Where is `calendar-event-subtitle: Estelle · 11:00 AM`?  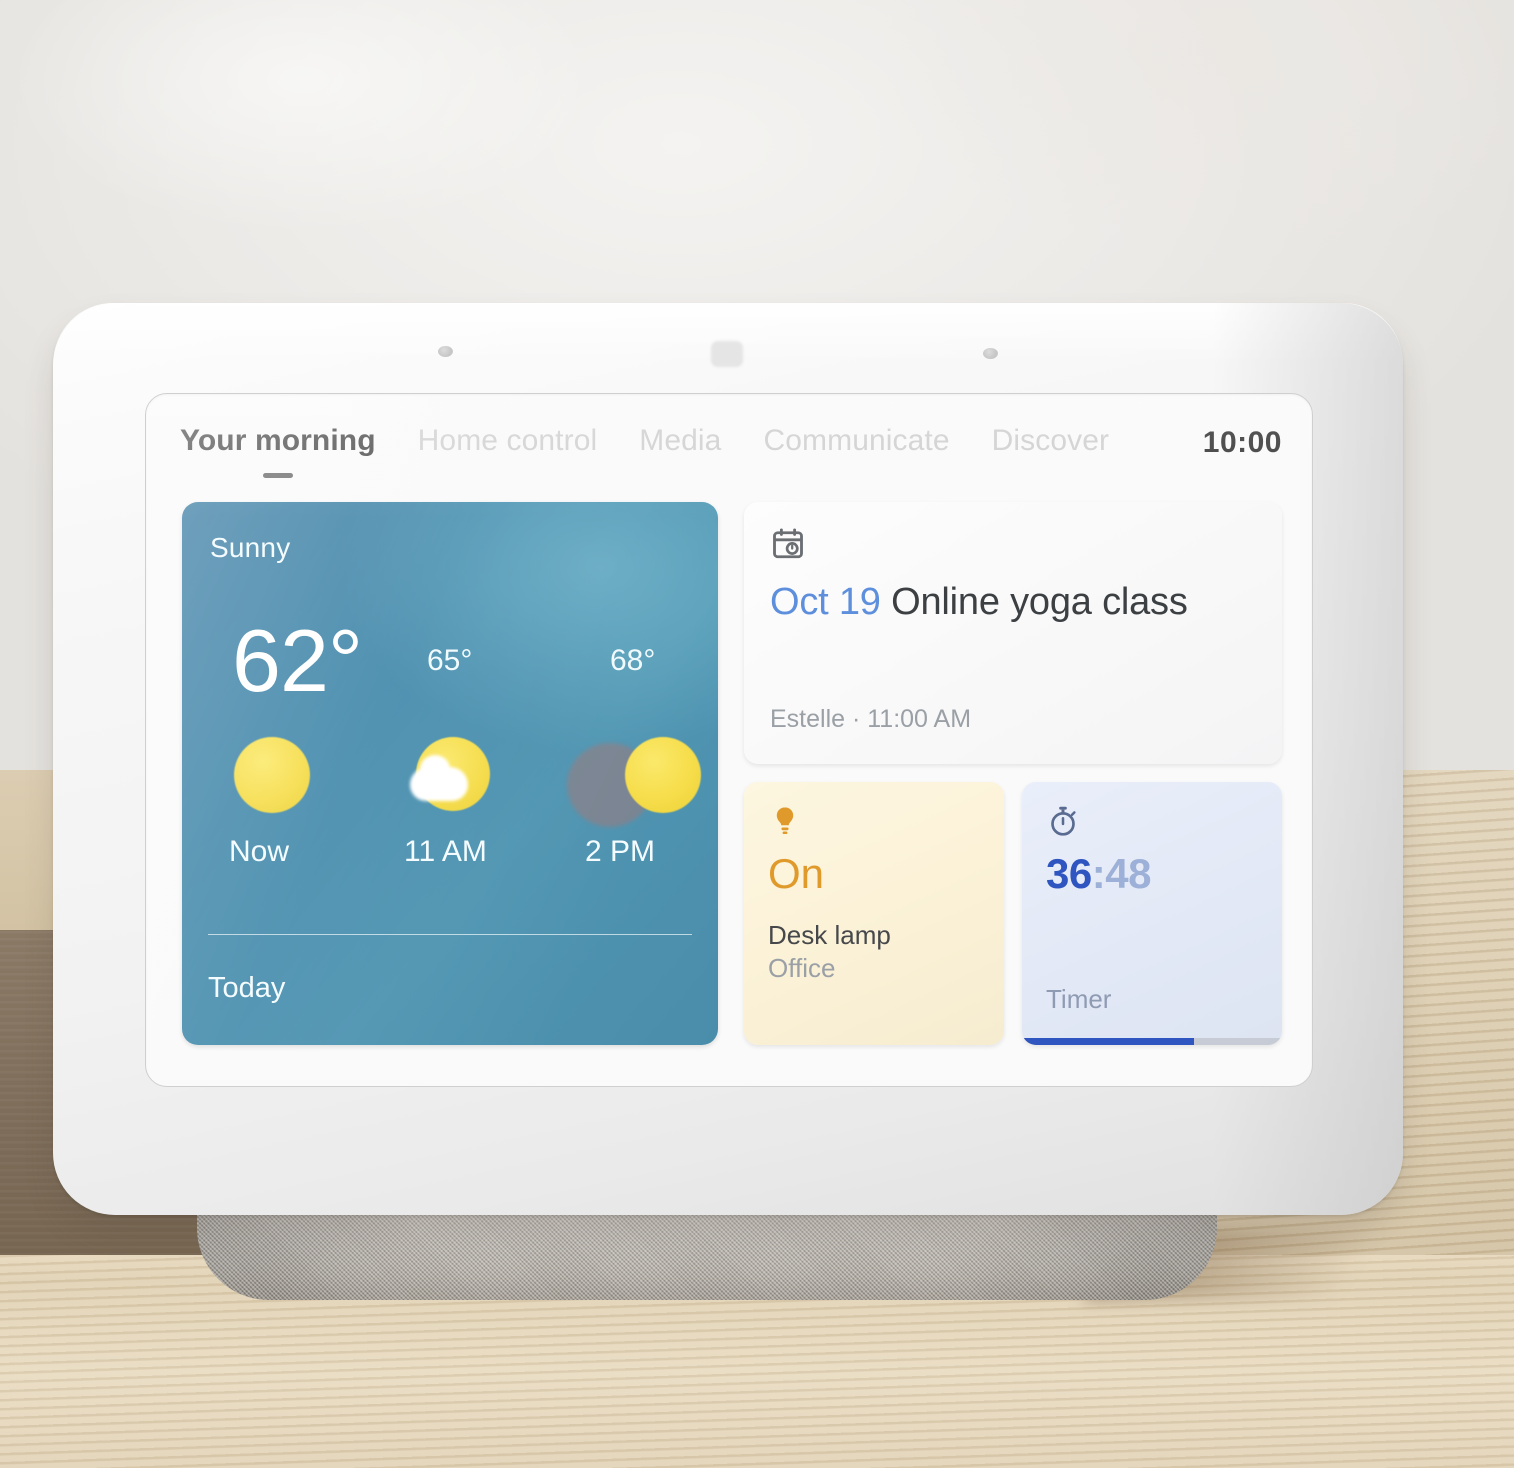
calendar-event-subtitle: Estelle · 11:00 AM is located at coordinates (871, 719).